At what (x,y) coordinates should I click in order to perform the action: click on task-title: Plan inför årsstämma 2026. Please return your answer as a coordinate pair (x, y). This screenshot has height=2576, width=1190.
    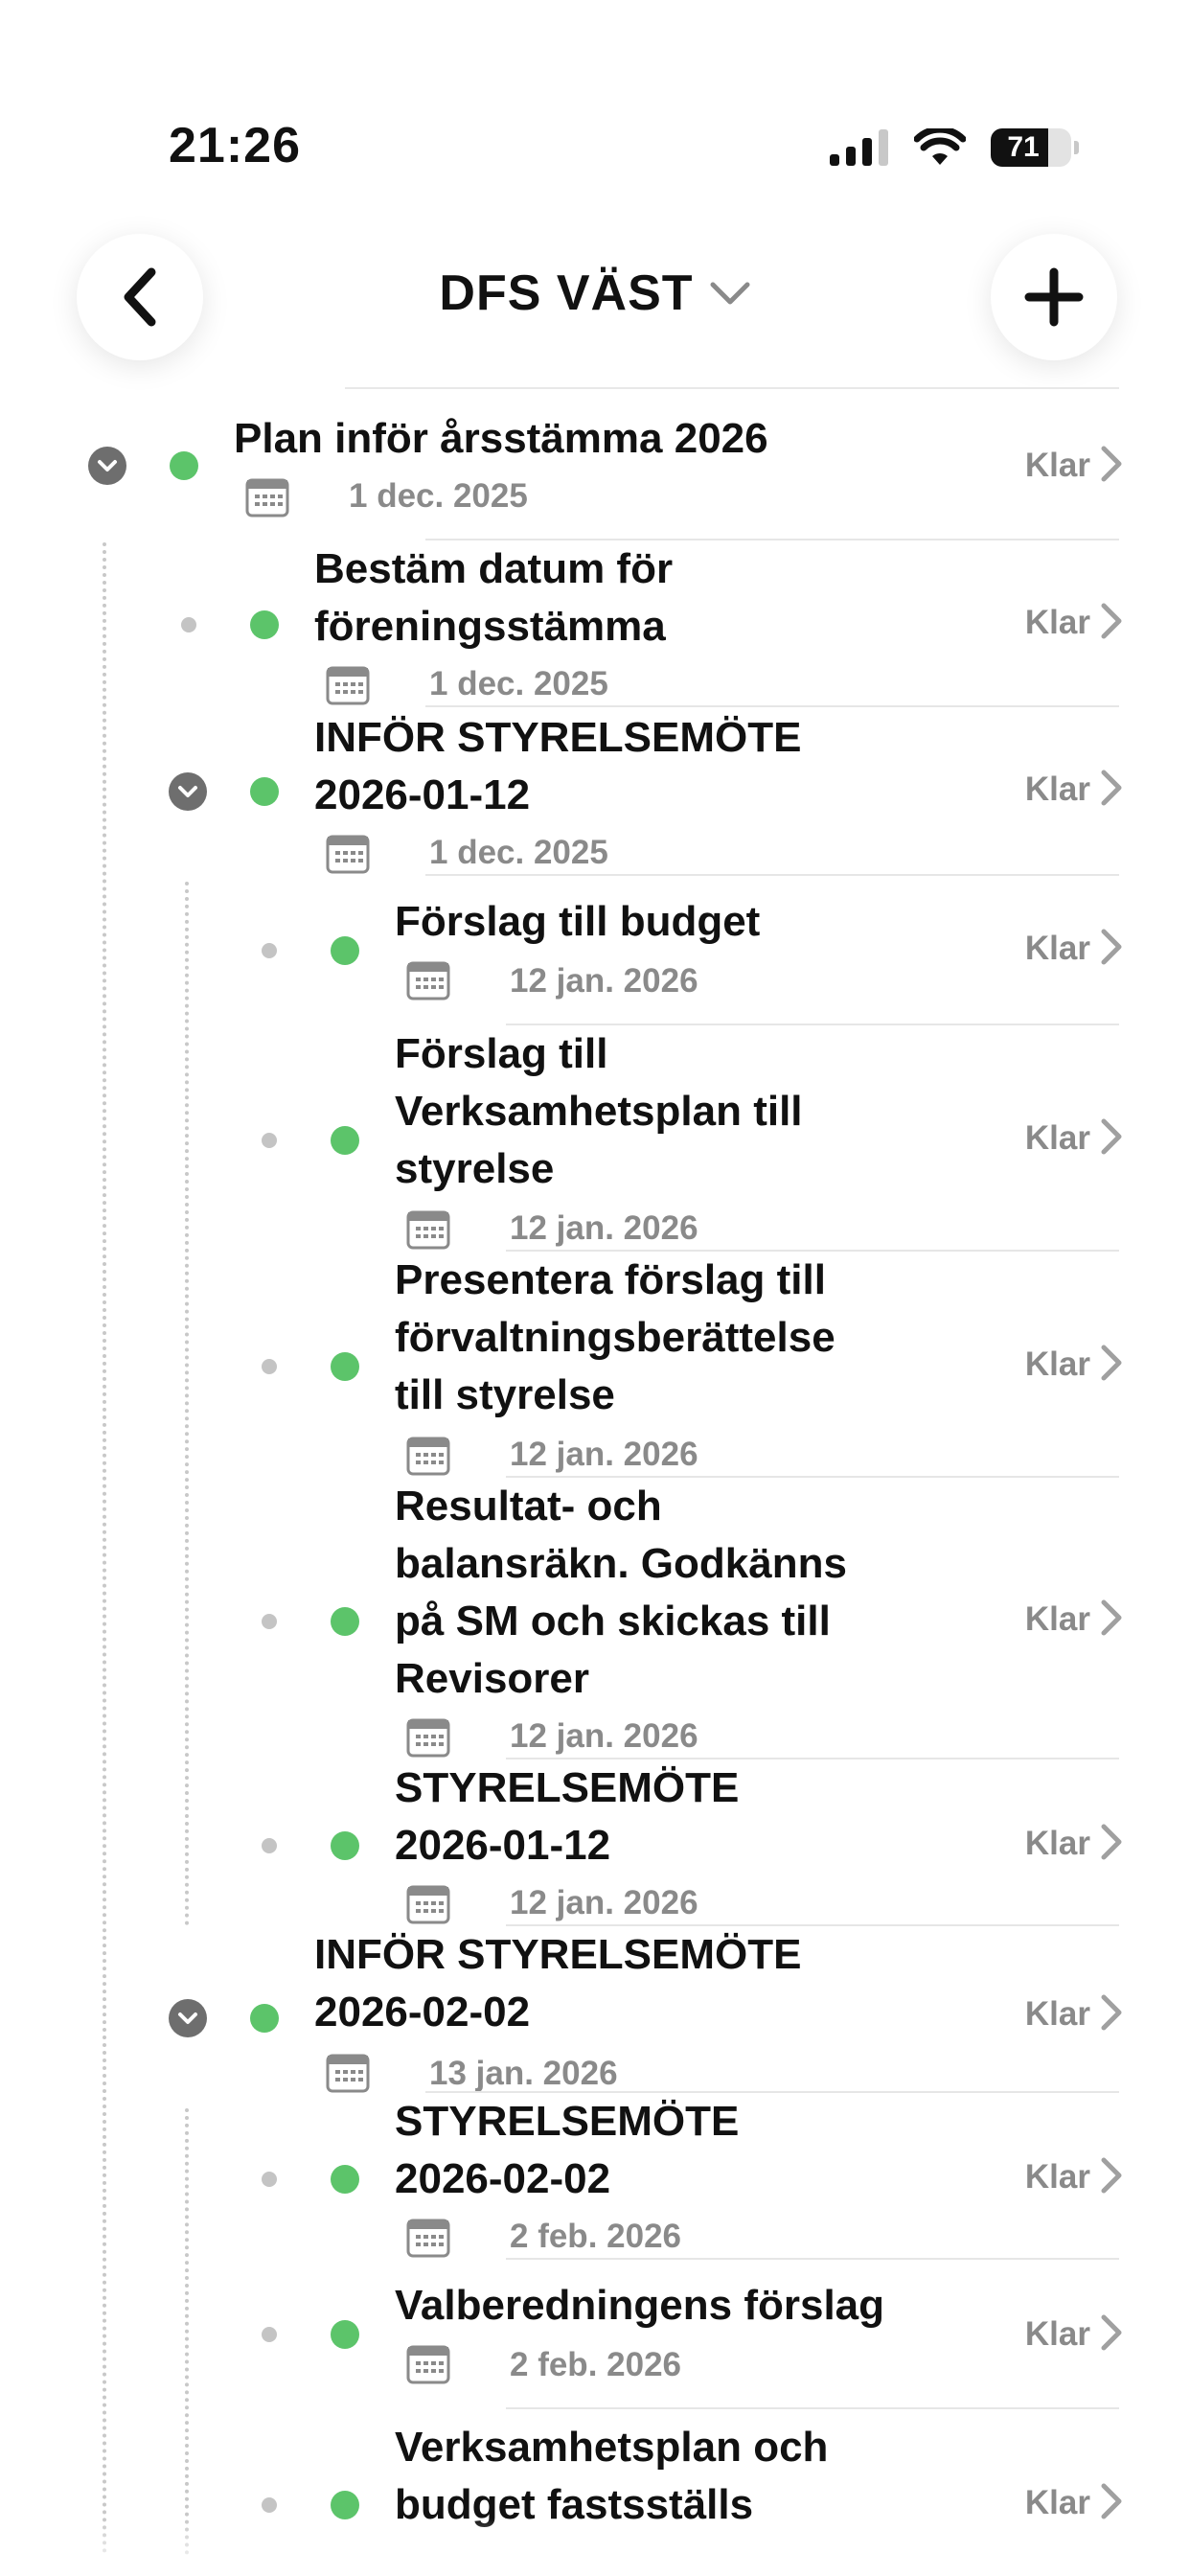
    Looking at the image, I should click on (501, 438).